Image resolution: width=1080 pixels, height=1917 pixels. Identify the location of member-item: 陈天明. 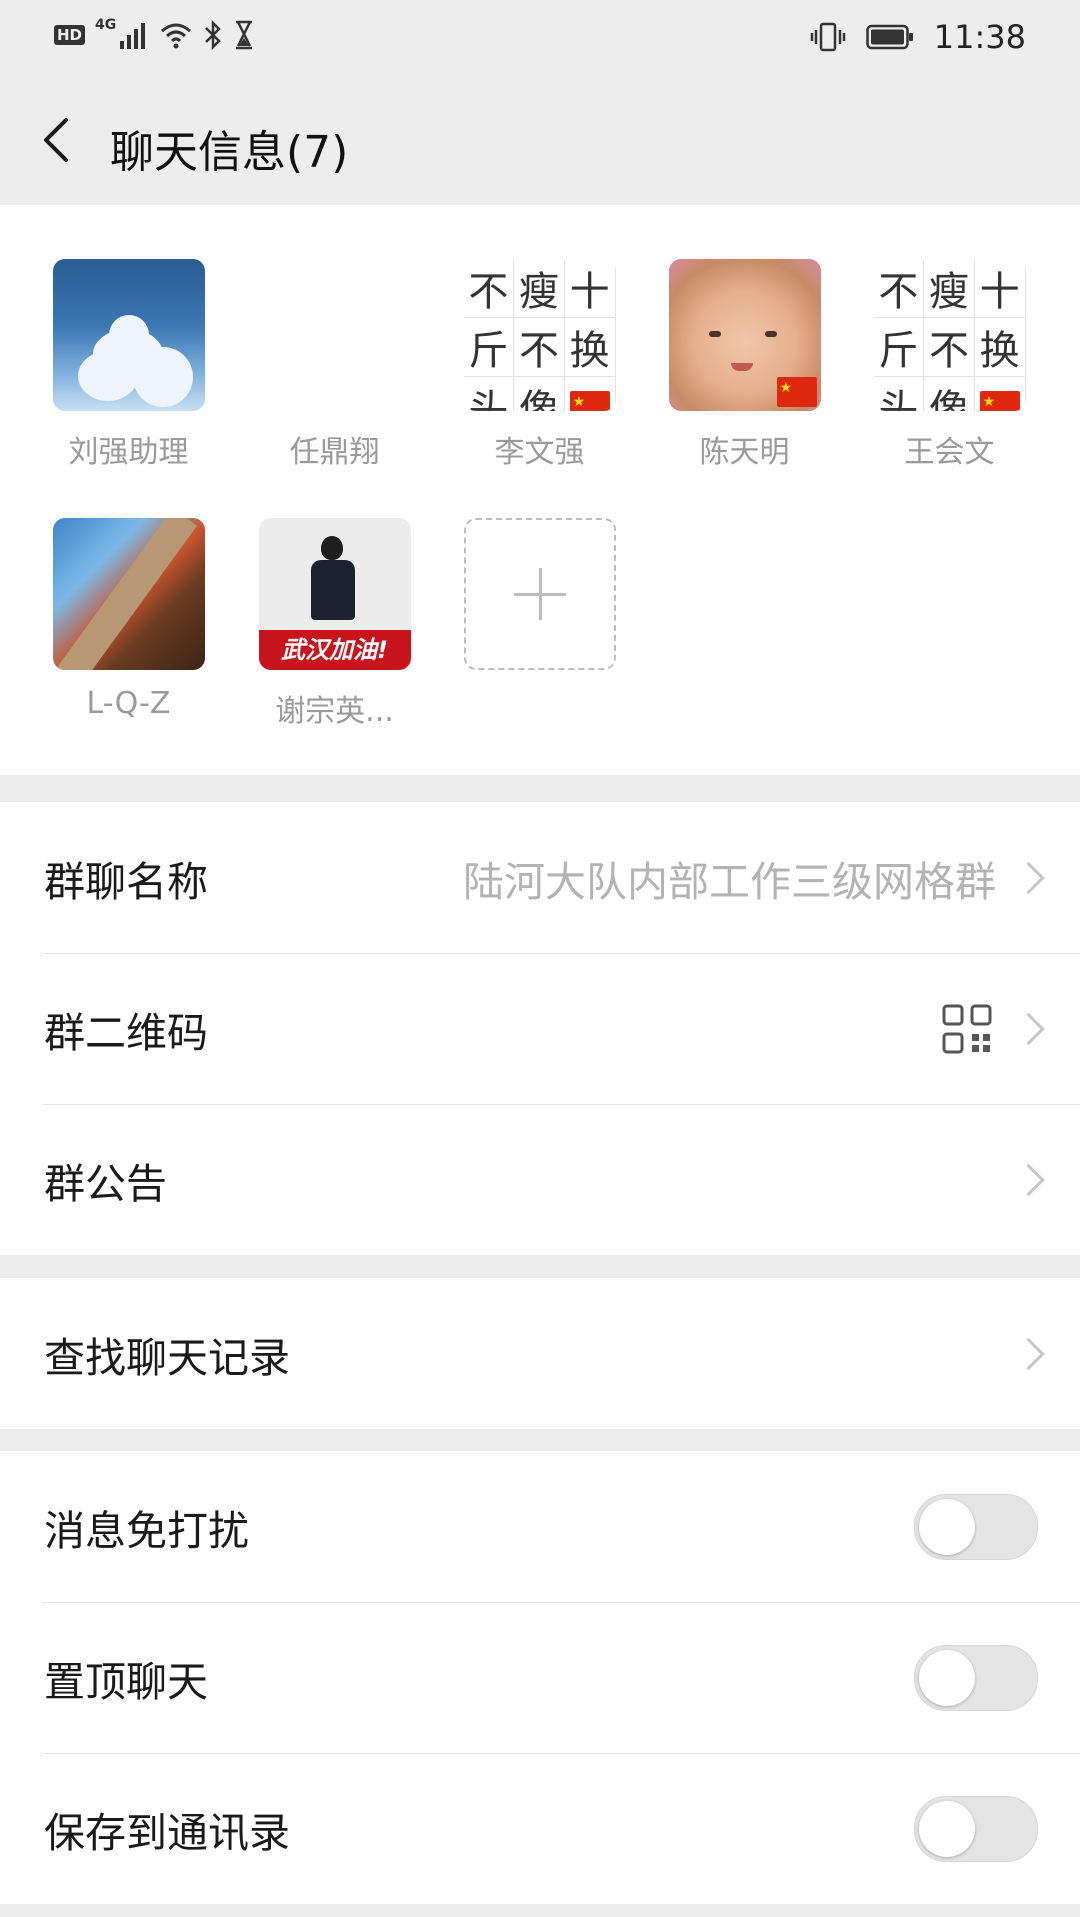
(744, 365).